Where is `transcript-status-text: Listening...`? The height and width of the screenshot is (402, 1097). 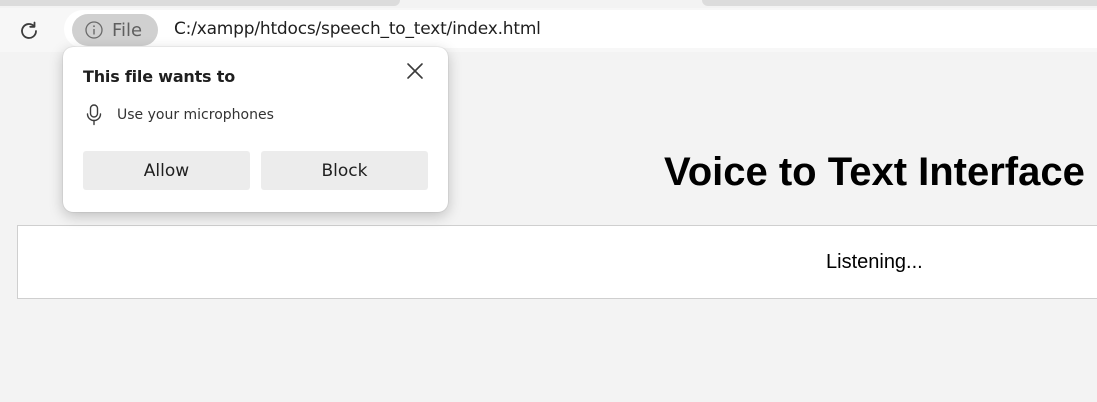
transcript-status-text: Listening... is located at coordinates (874, 262).